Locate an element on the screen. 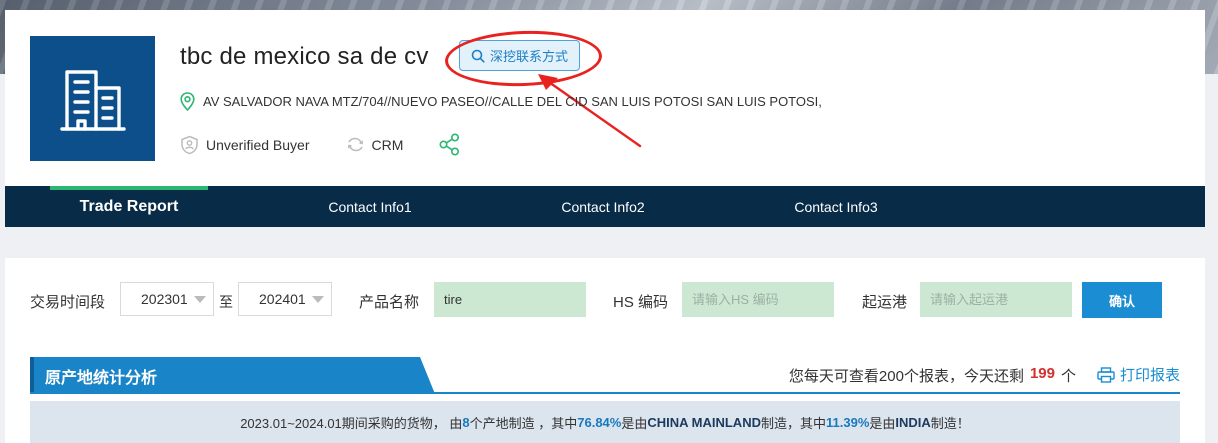 The height and width of the screenshot is (443, 1218). quota-prefix: 您每天可查看200个报表，今天还剩 is located at coordinates (906, 376).